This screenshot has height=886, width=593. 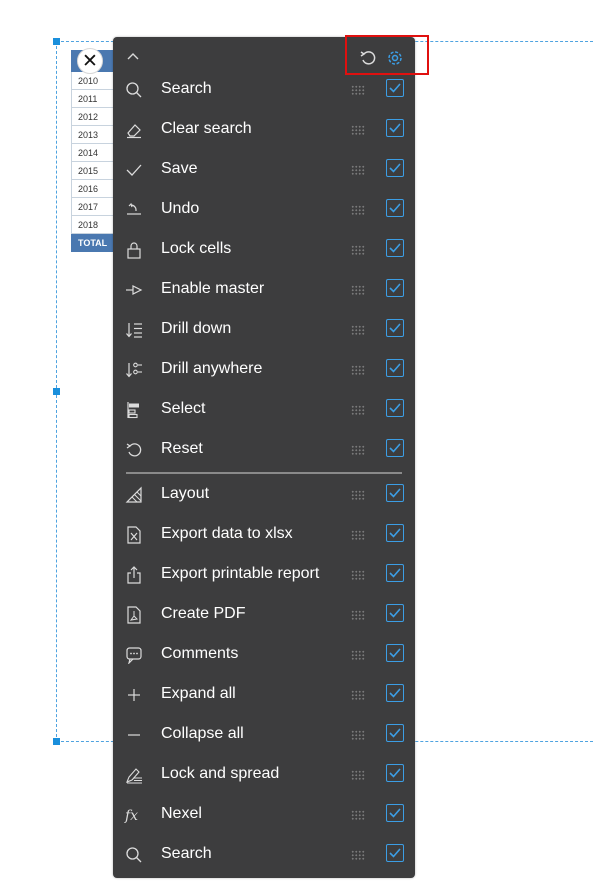 I want to click on menu-item-label: Reset, so click(x=182, y=448).